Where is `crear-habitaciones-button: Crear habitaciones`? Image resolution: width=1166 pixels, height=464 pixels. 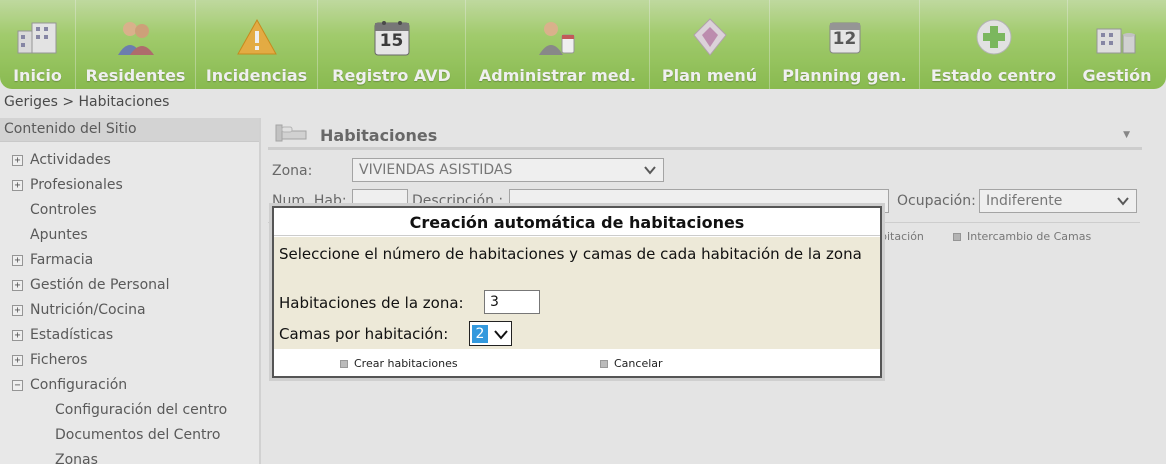 crear-habitaciones-button: Crear habitaciones is located at coordinates (399, 363).